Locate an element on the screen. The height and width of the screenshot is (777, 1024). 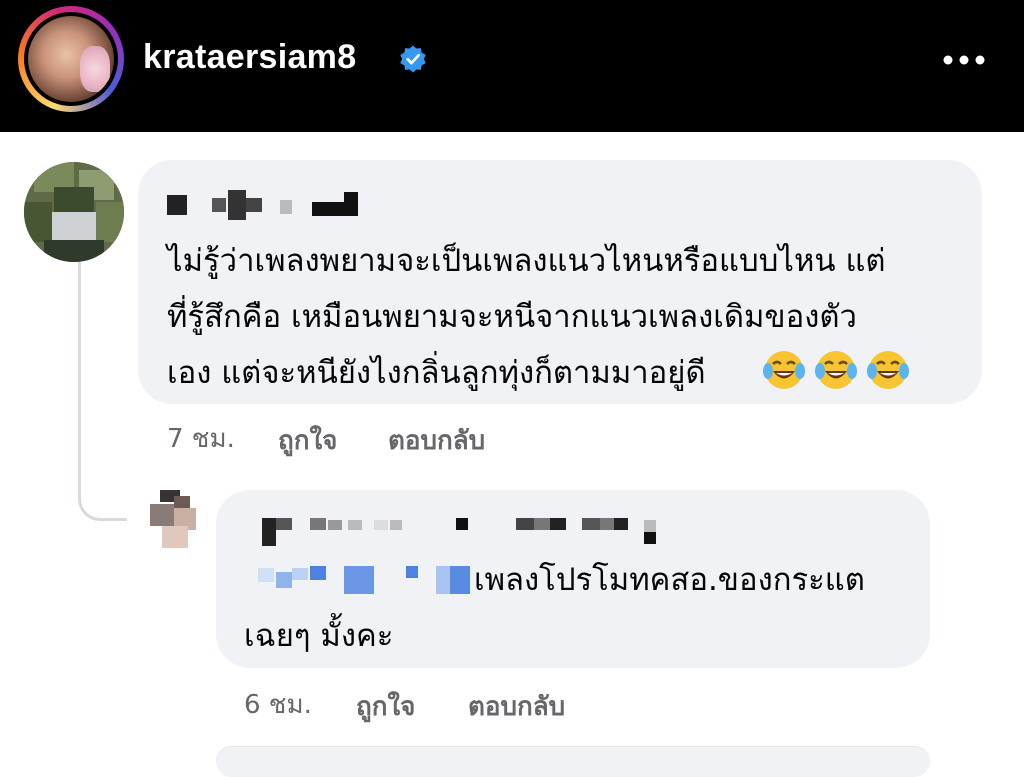
reply-thread-connector is located at coordinates (102, 389).